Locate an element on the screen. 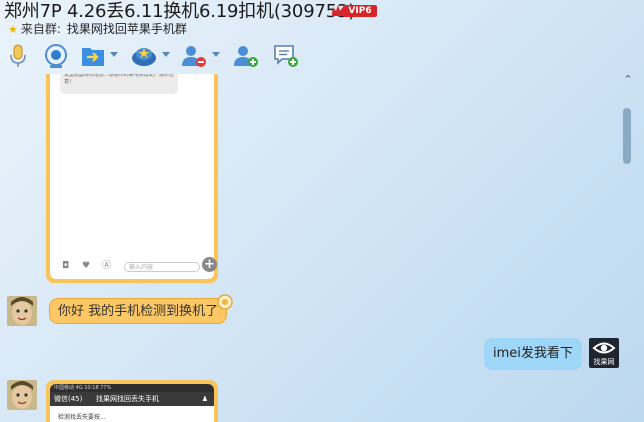  scroll-up-icon: ⌃ is located at coordinates (628, 80).